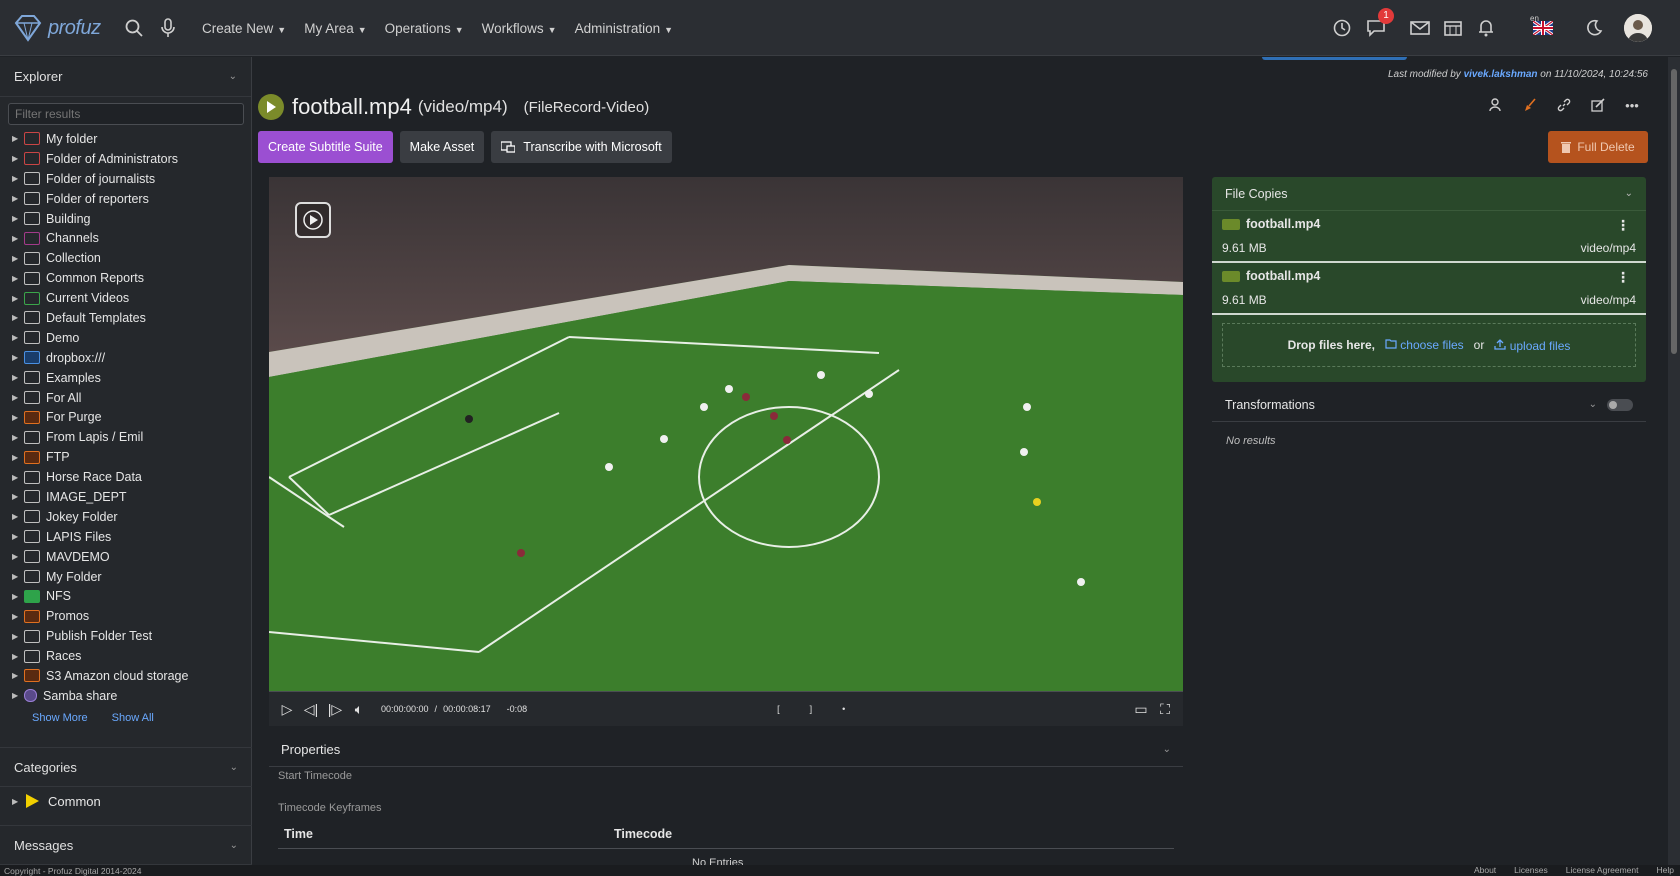  What do you see at coordinates (1501, 74) in the screenshot?
I see `last-modified-user: vivek.lakshman` at bounding box center [1501, 74].